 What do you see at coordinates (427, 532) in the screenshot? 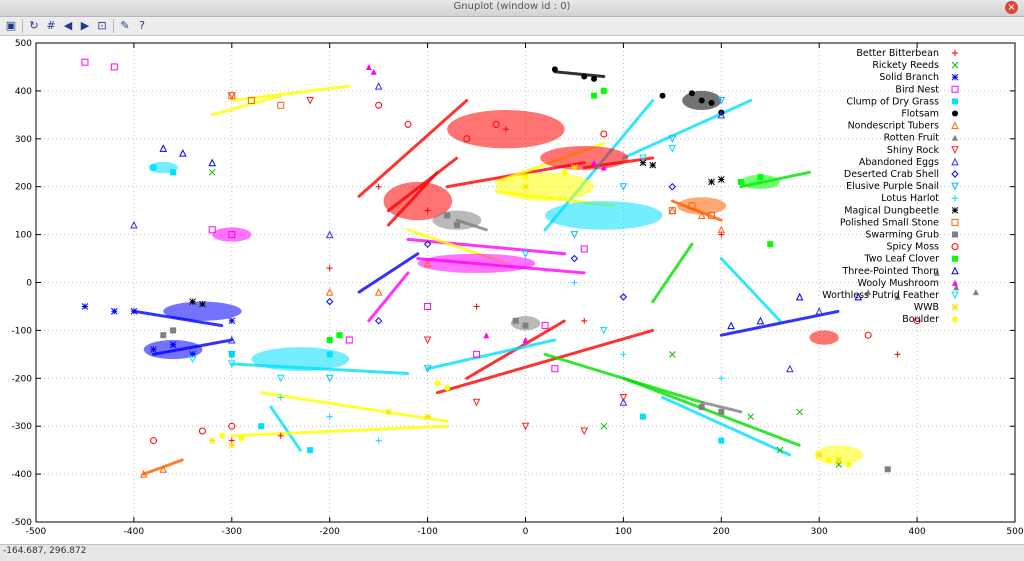
I see `x-tick-label: -100` at bounding box center [427, 532].